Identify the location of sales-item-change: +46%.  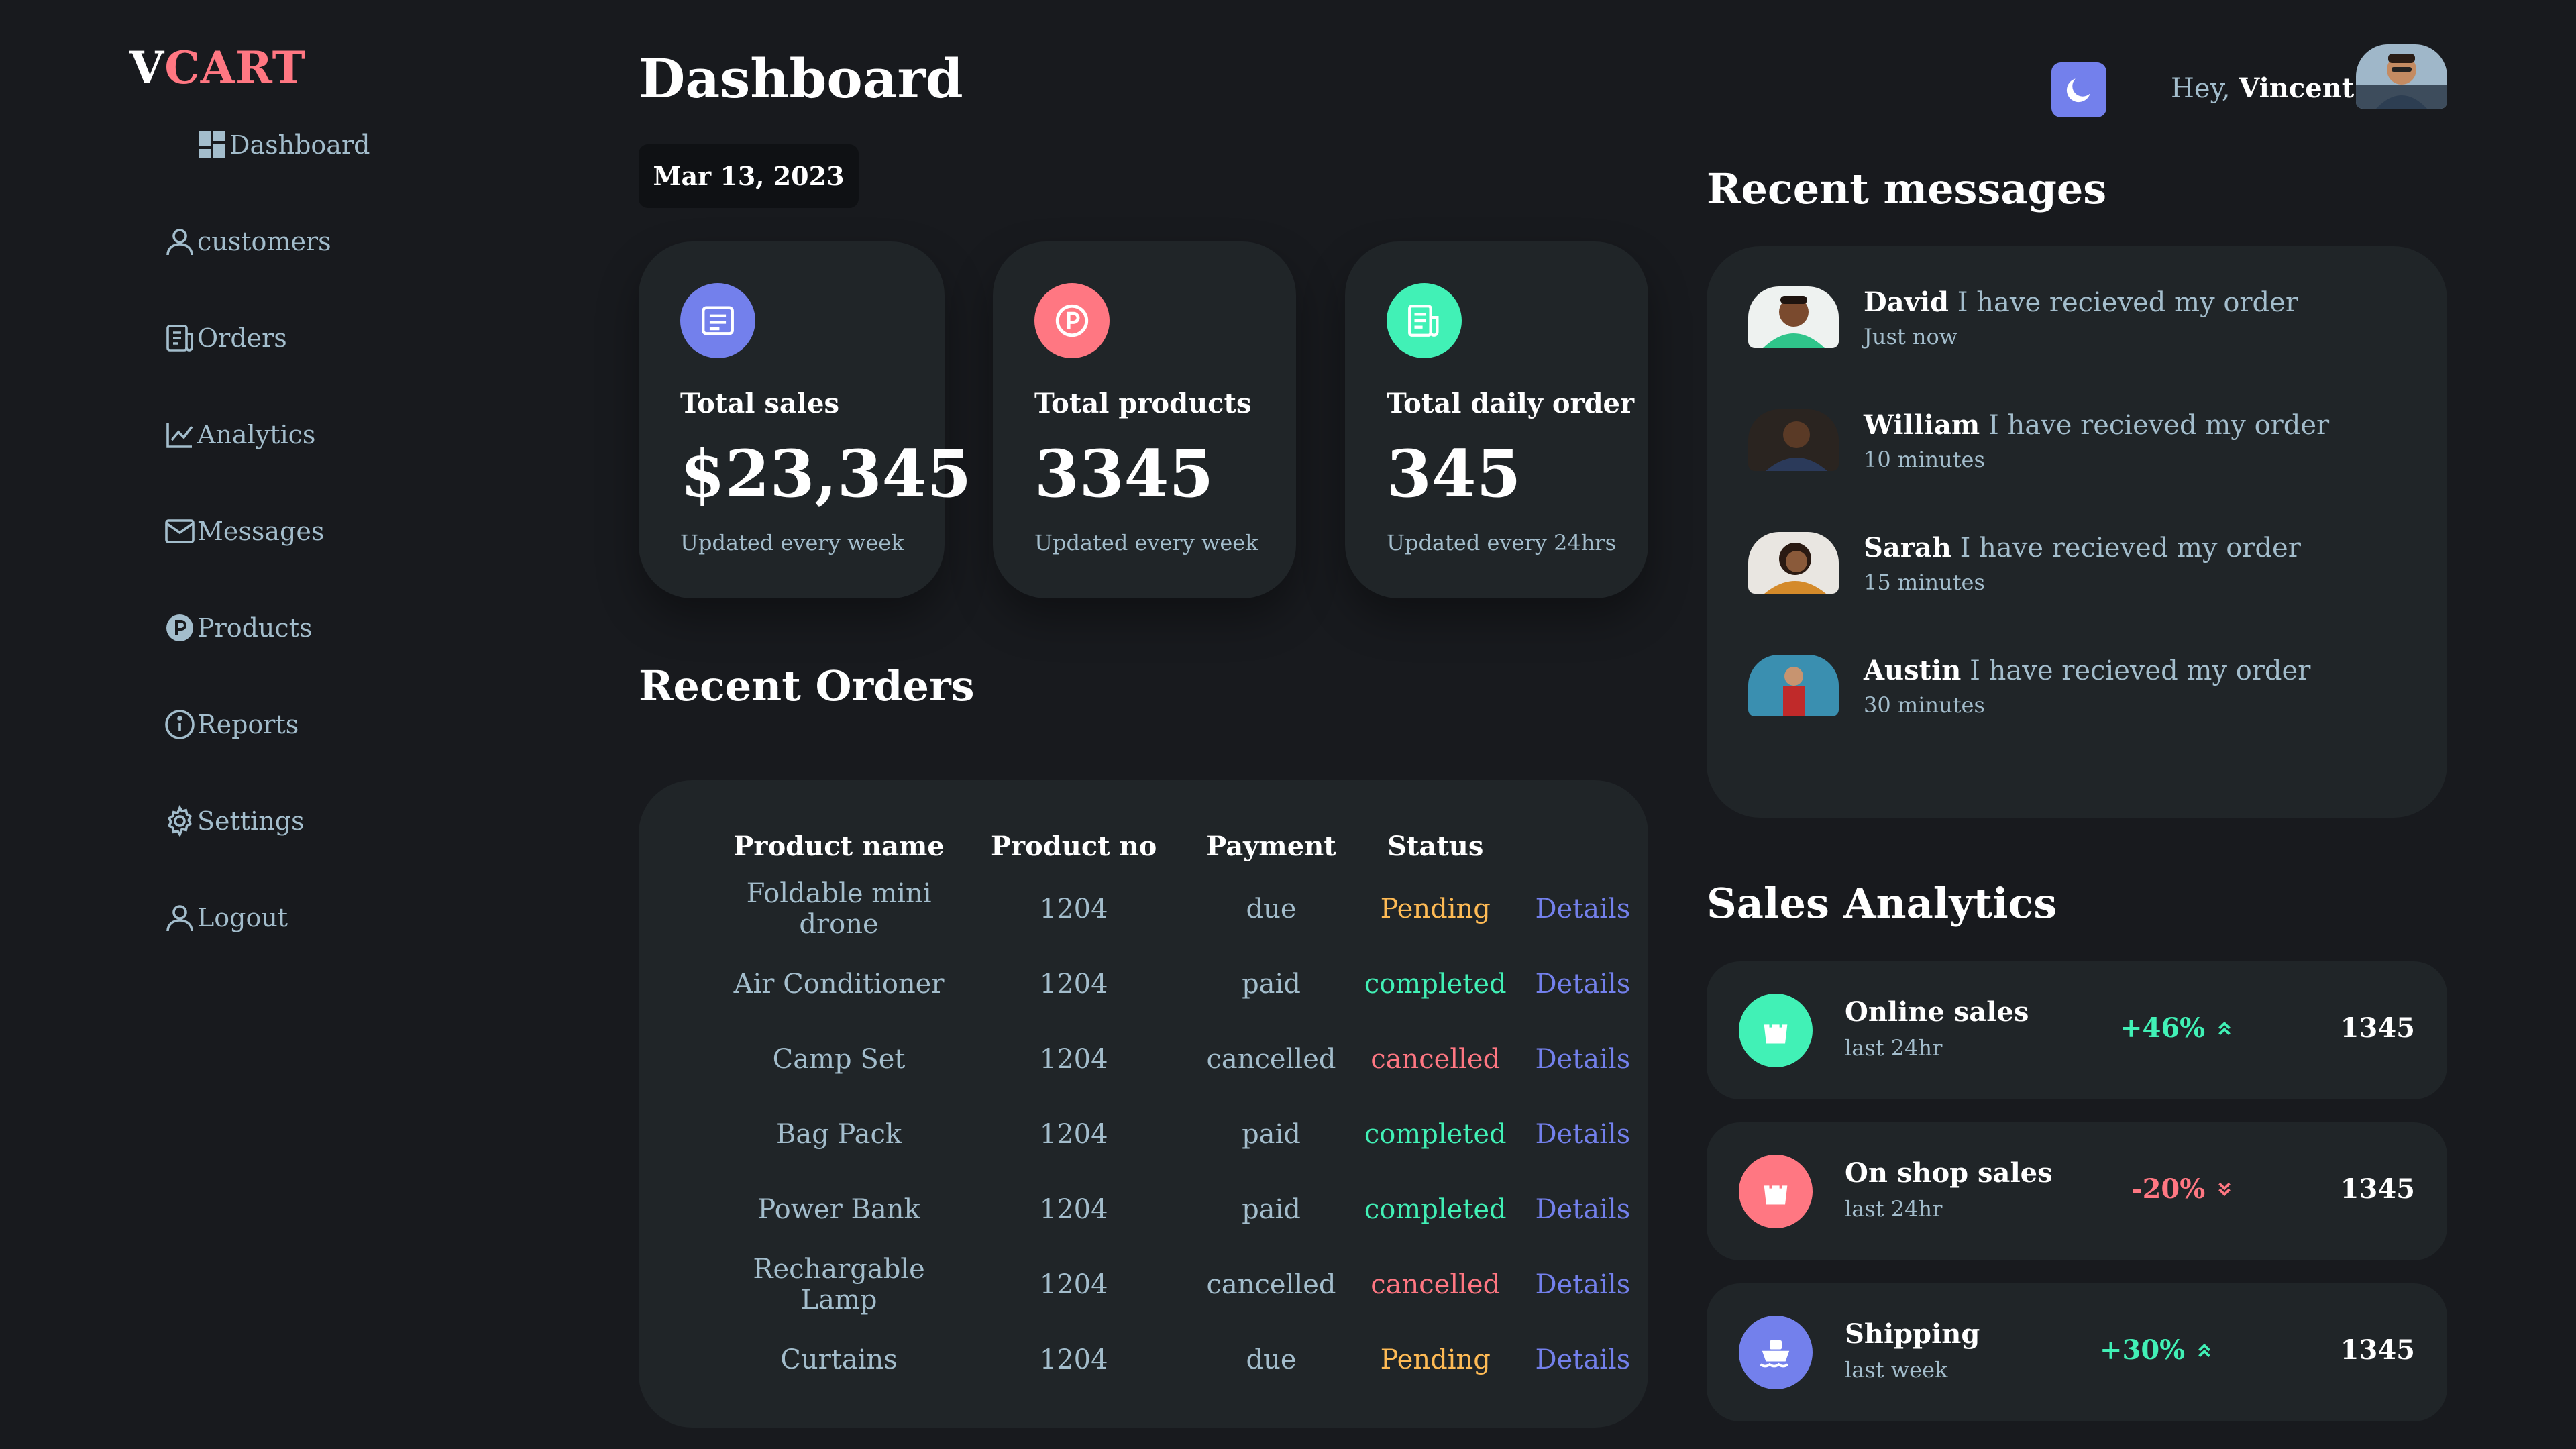
(2177, 1028).